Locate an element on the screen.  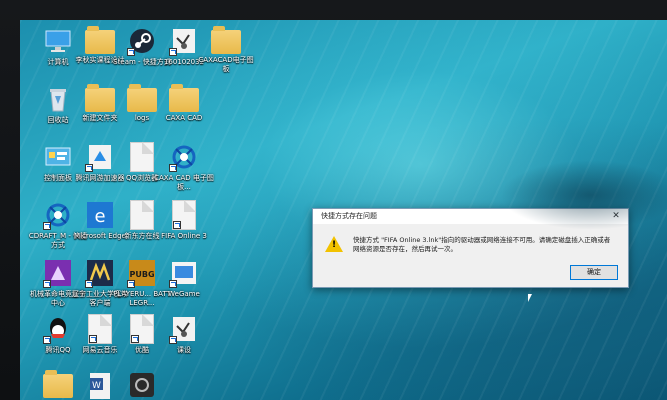
fifa-icon is located at coordinates (184, 215).